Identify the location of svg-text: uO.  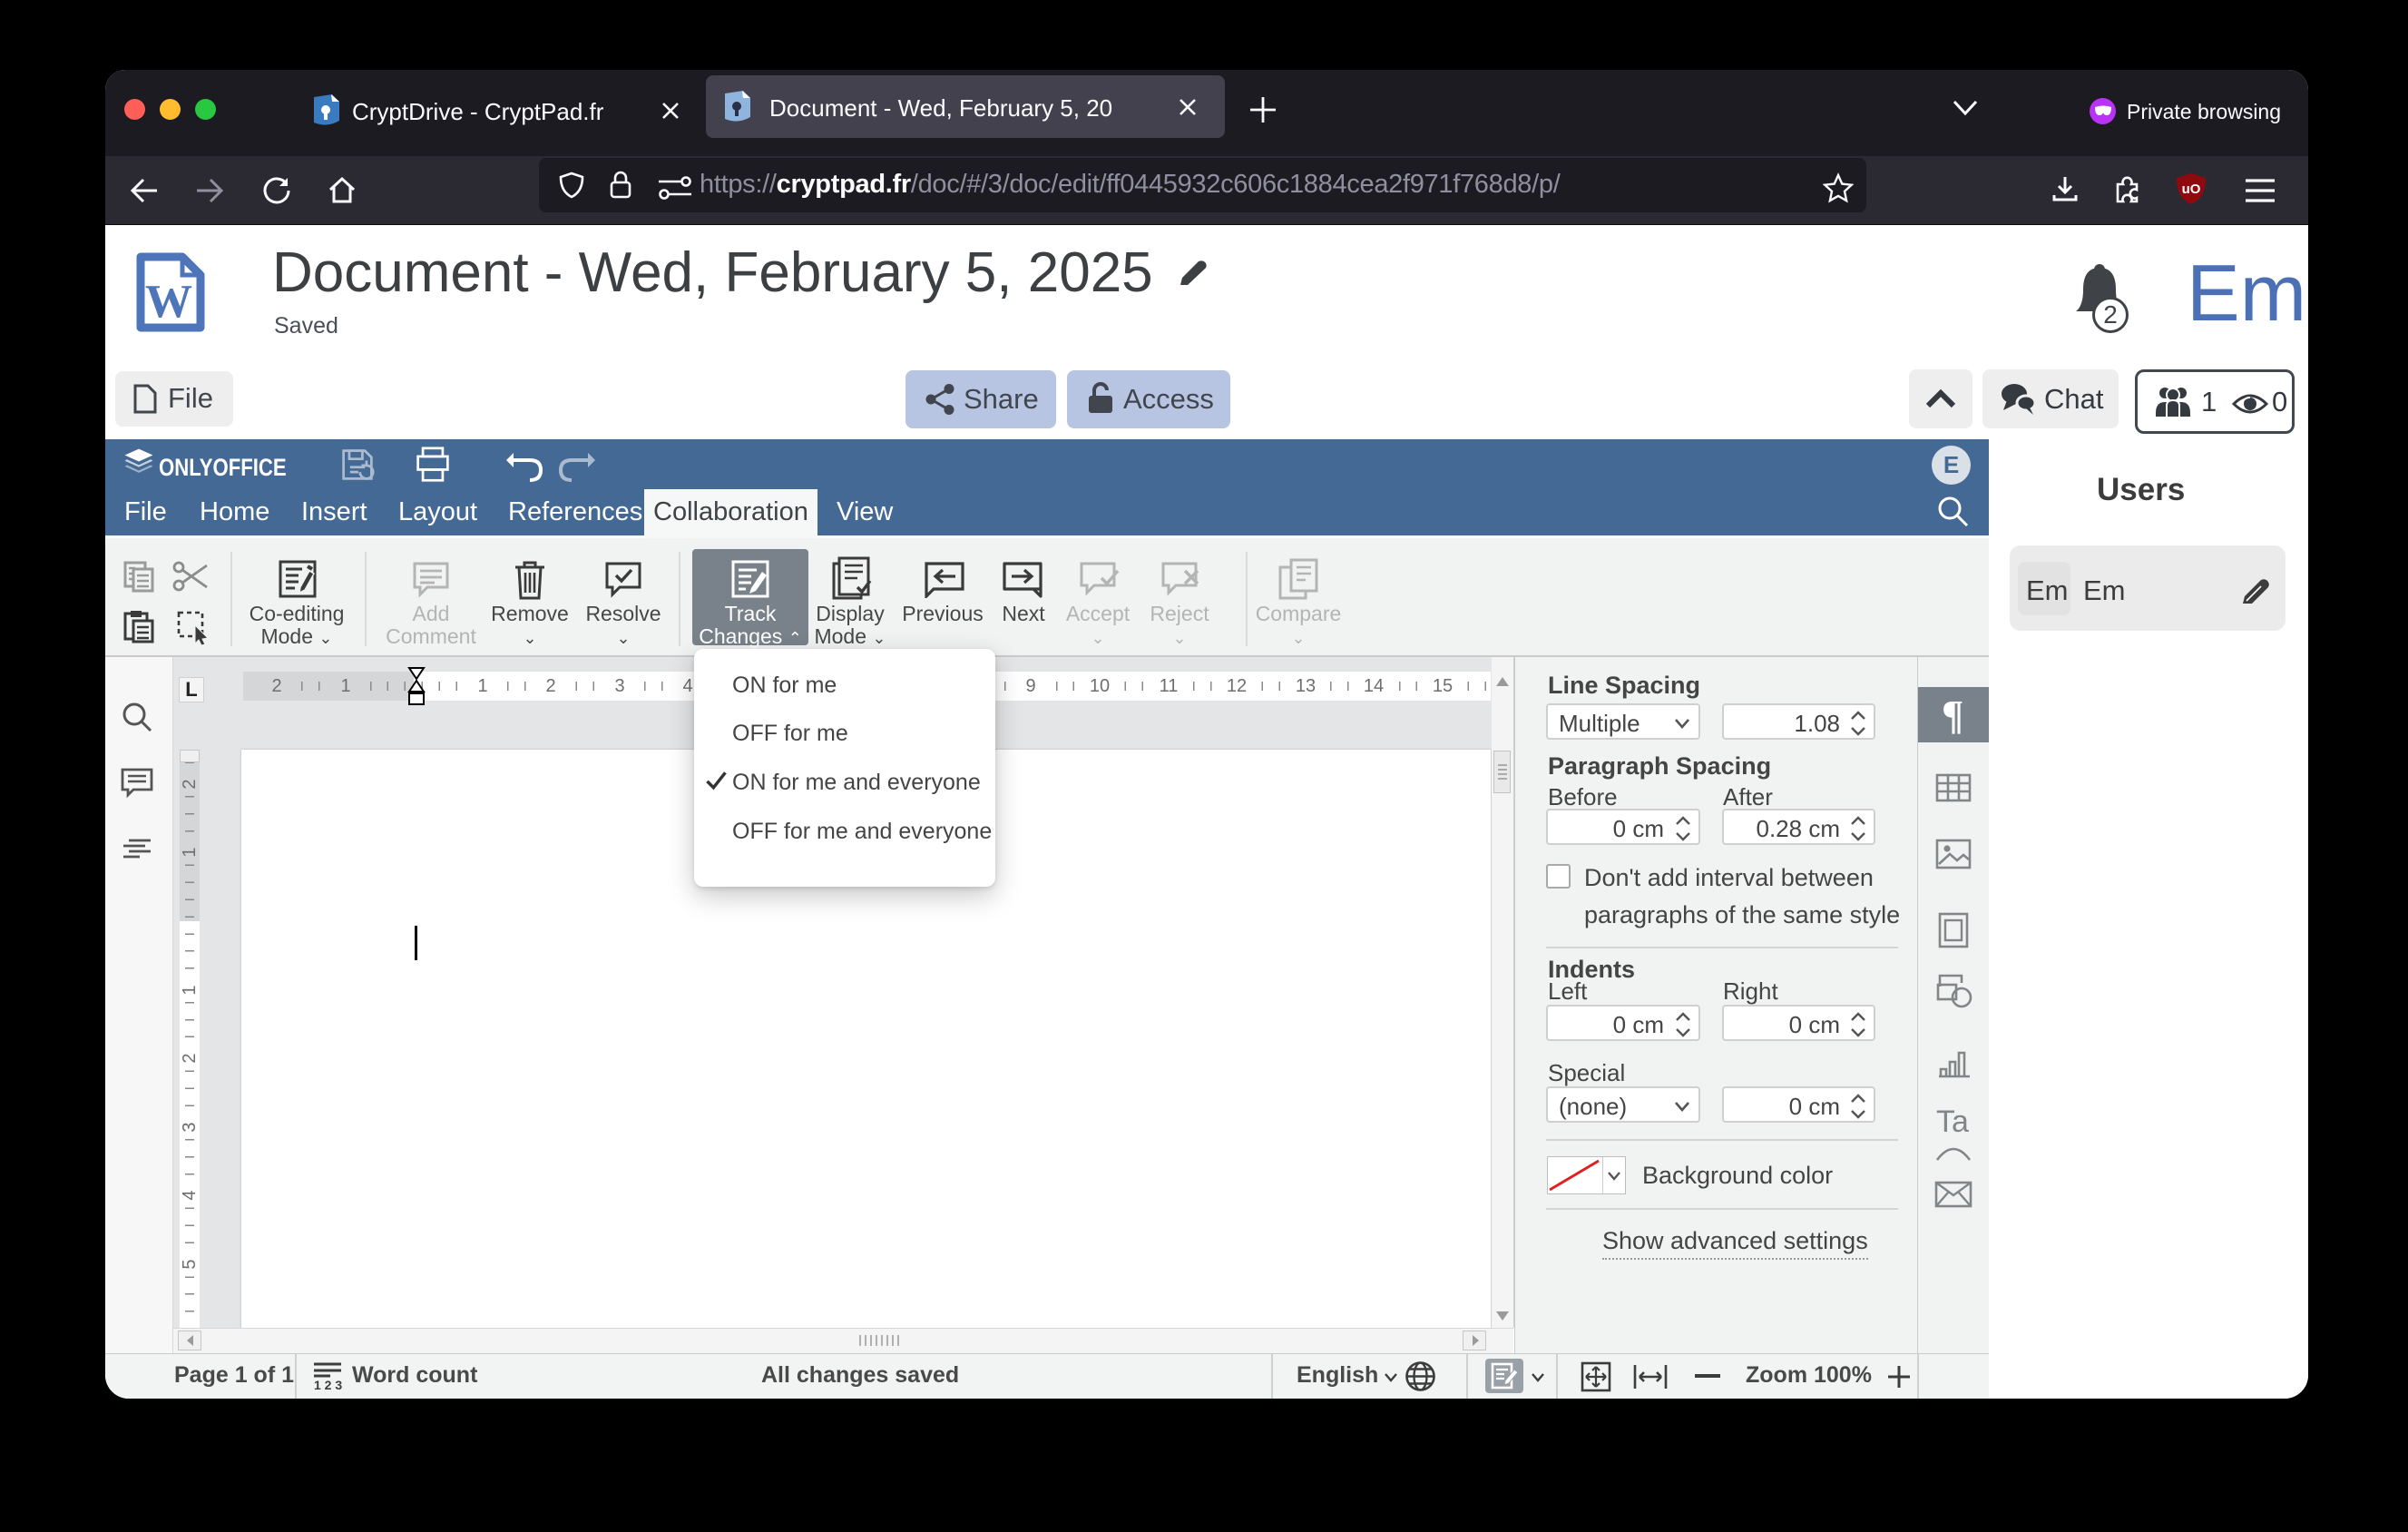
(2192, 189).